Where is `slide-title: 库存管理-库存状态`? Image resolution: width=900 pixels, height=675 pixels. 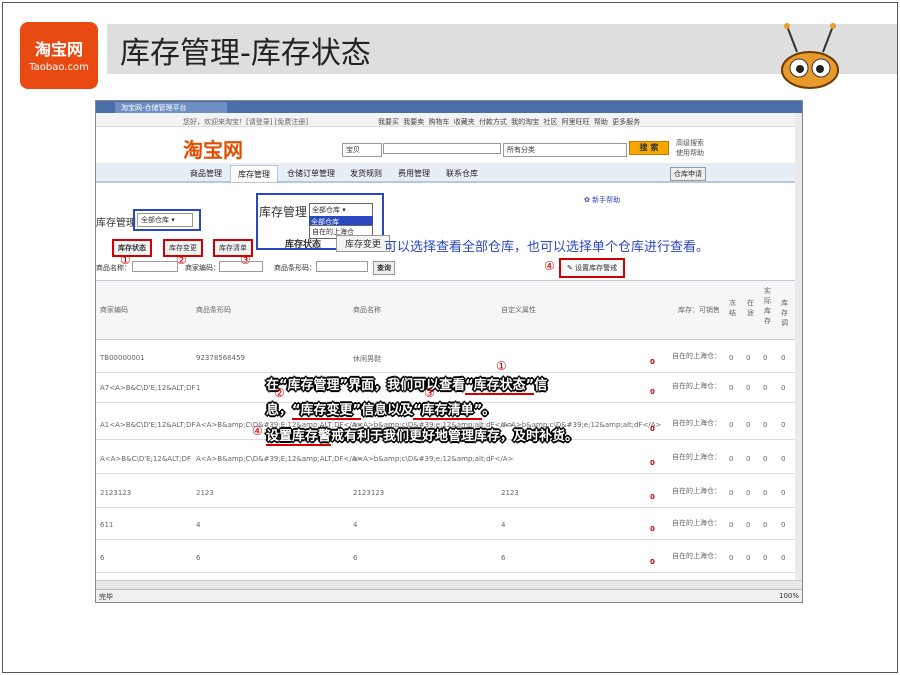 slide-title: 库存管理-库存状态 is located at coordinates (245, 53).